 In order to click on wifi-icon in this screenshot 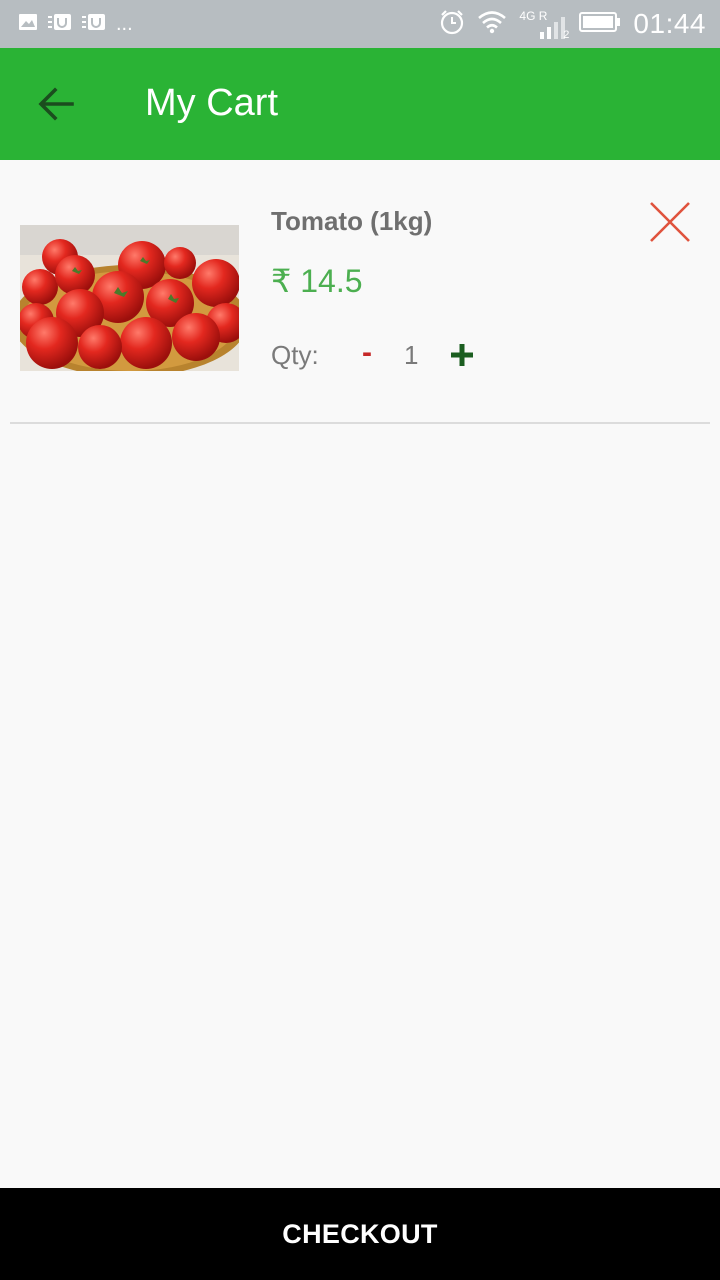, I will do `click(492, 24)`.